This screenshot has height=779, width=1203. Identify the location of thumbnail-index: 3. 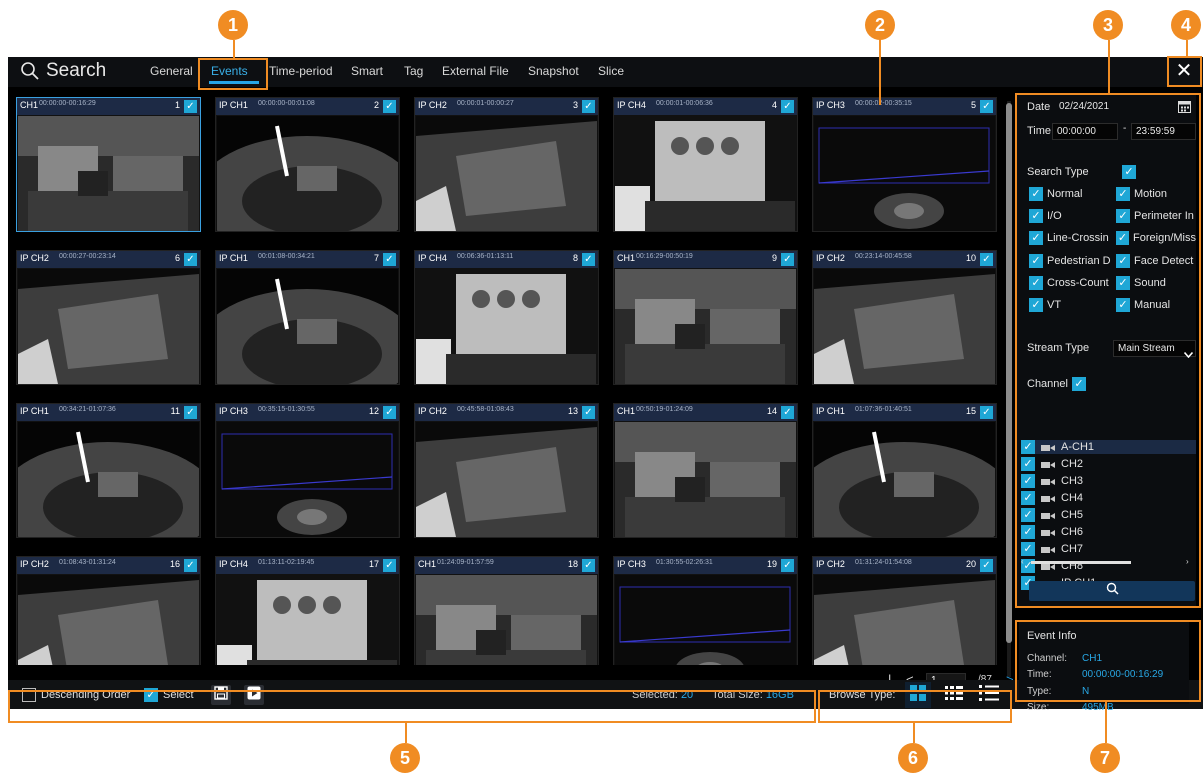
(575, 105).